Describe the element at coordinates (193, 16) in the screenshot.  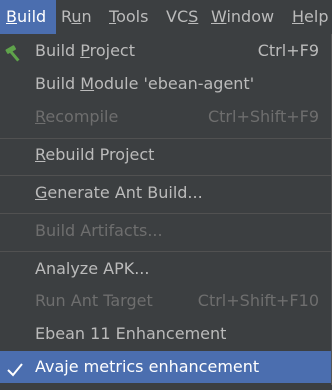
I see `menu-vcs-mnemonic: S` at that location.